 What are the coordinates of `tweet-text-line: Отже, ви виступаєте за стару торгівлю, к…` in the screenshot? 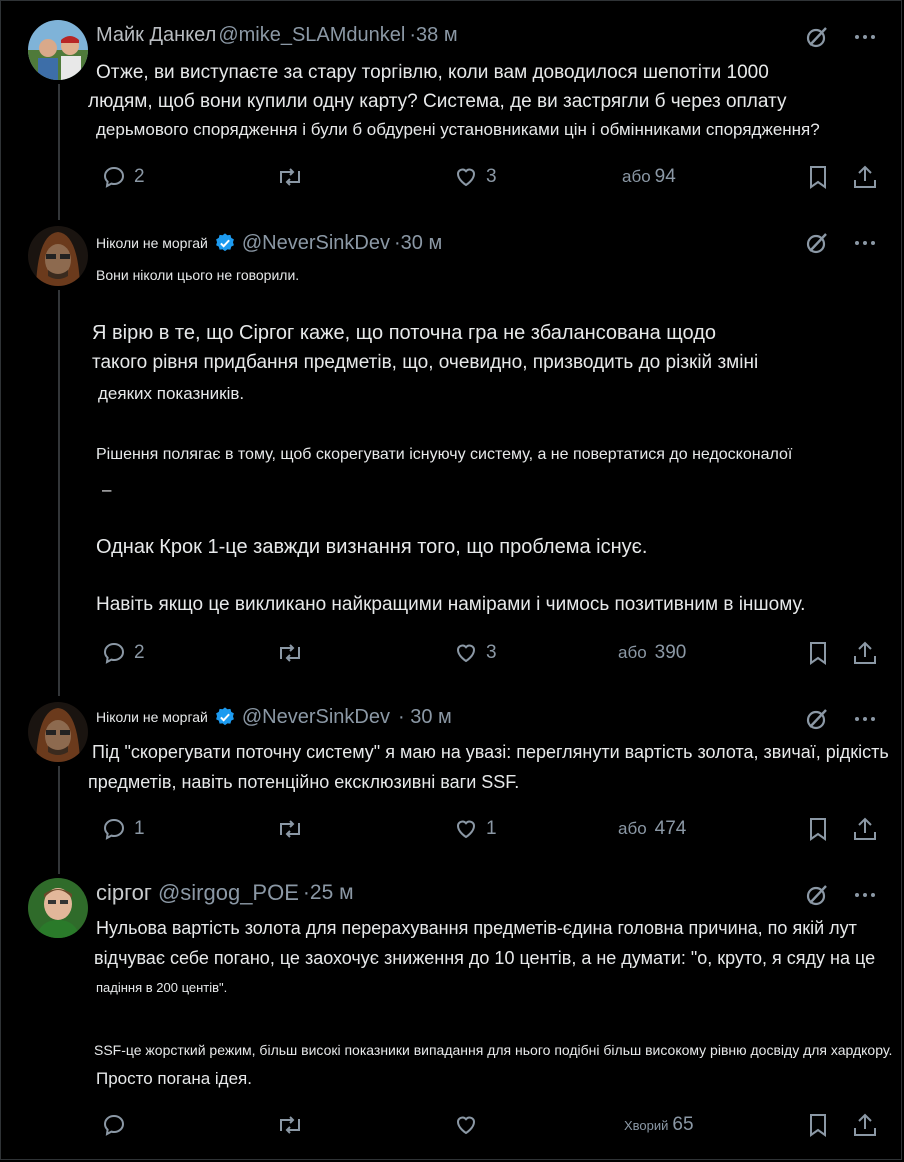 It's located at (432, 72).